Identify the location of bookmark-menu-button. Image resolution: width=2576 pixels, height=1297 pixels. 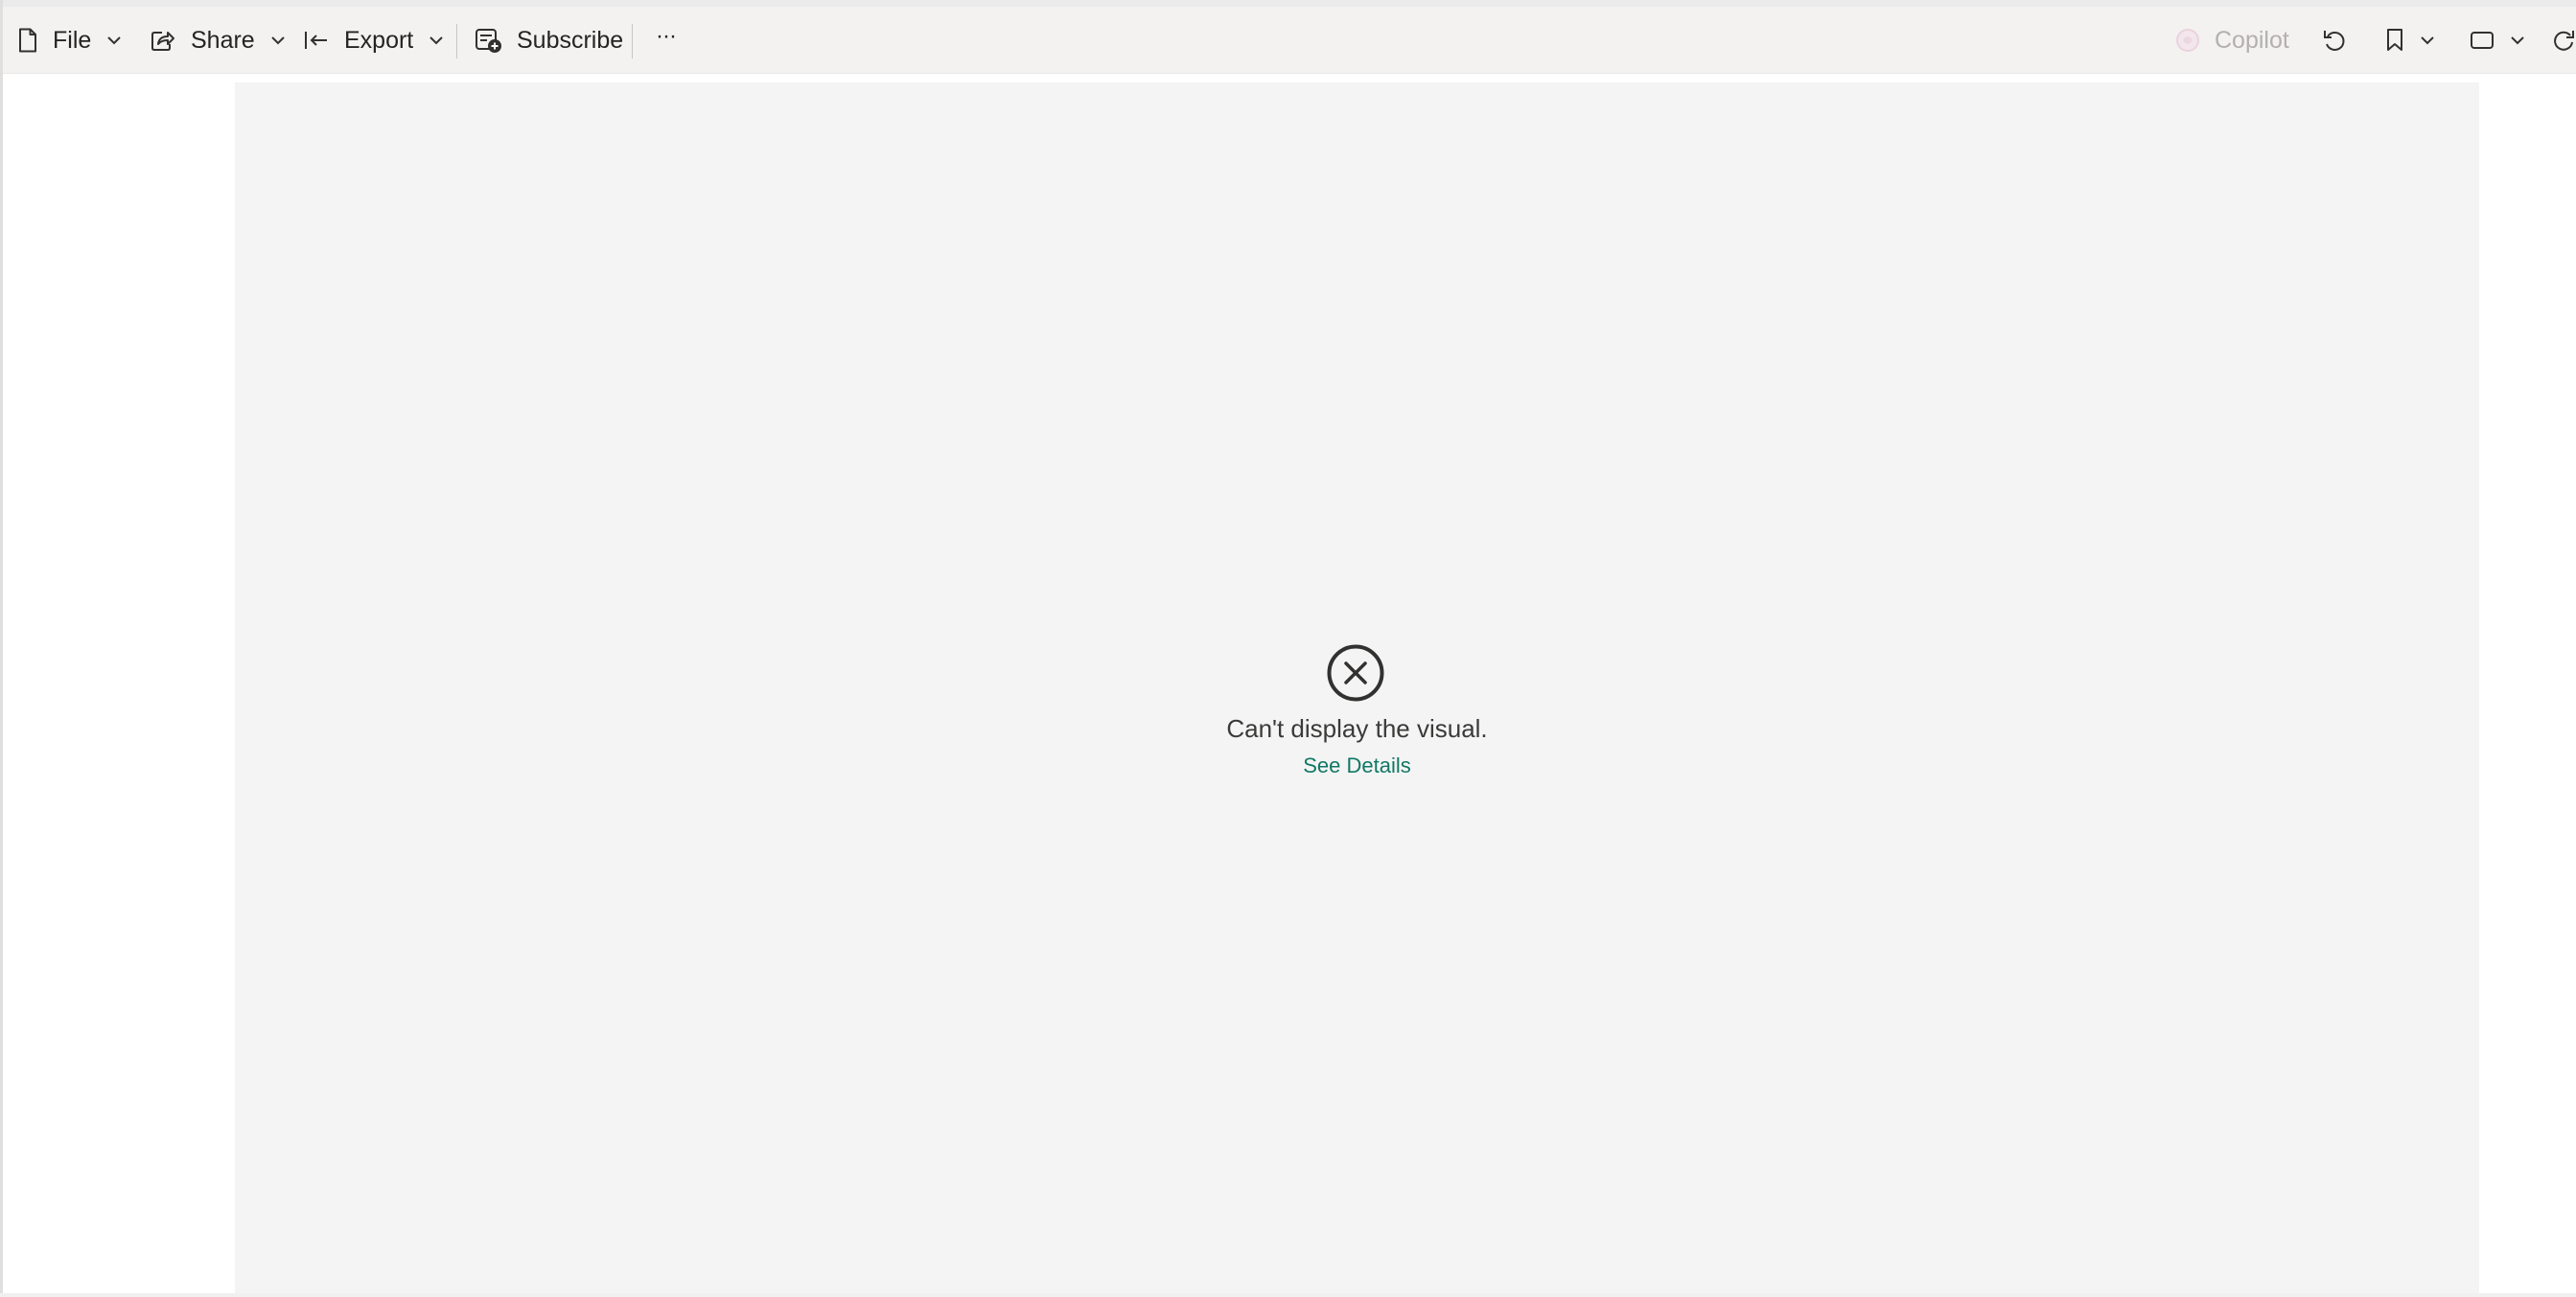
(2410, 40).